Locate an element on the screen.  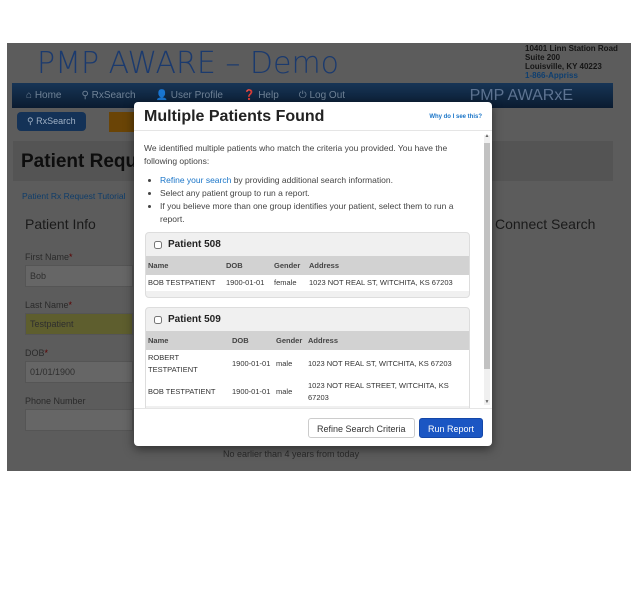
cell: 1023 NOT REAL STREET, WITCHITA, KS 67203 is located at coordinates (378, 391).